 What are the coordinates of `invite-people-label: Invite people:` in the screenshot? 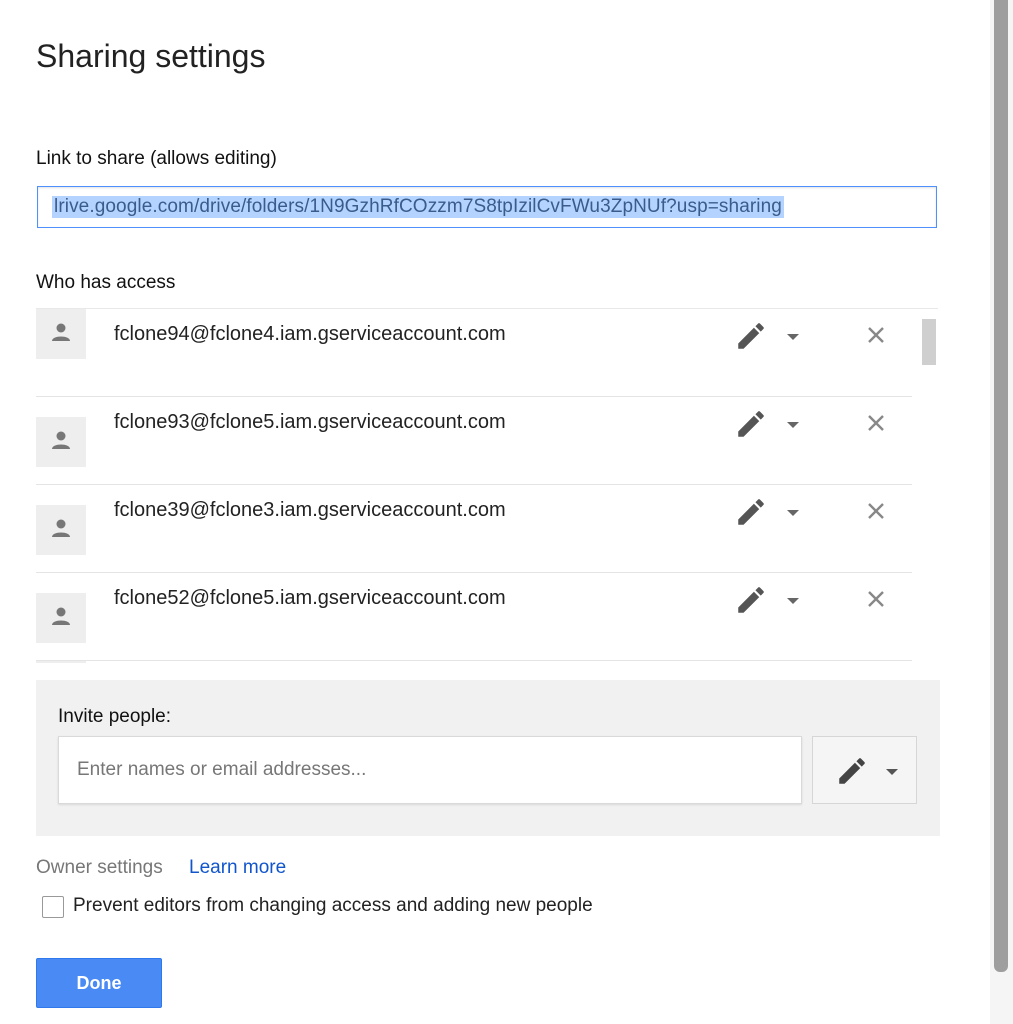 It's located at (115, 716).